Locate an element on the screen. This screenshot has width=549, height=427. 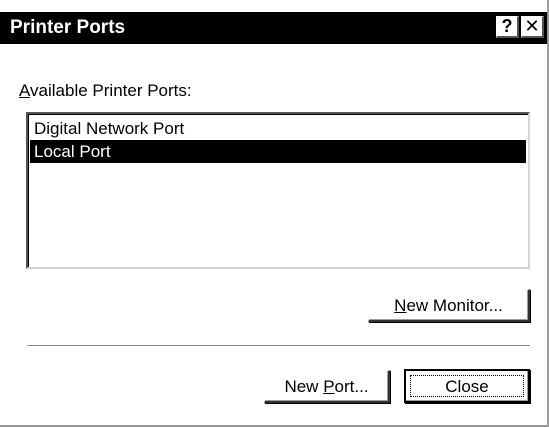
label-text: vailable Printer Ports: is located at coordinates (111, 90).